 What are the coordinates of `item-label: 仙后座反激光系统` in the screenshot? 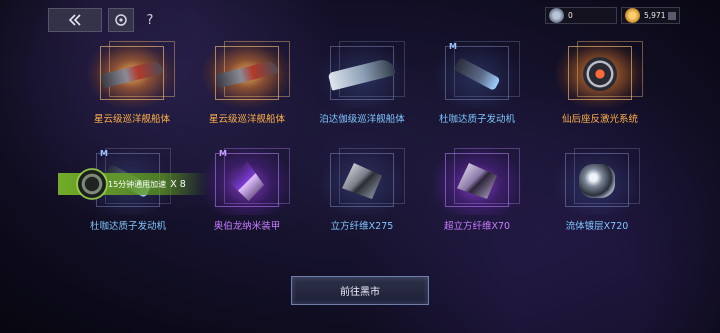 It's located at (599, 119).